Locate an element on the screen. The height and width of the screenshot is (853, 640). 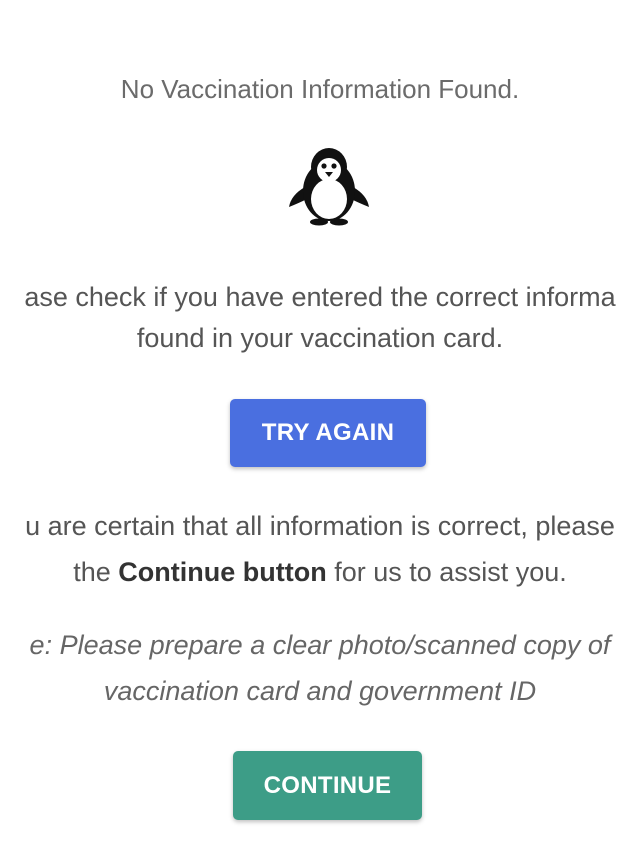
try-again-button: TRY AGAIN is located at coordinates (328, 433).